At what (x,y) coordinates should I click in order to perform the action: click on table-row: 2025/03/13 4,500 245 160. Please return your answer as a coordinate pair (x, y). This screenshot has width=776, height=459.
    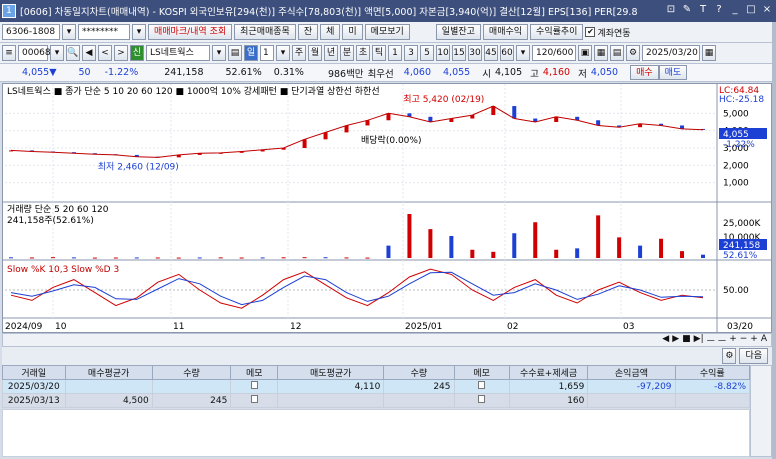
    Looking at the image, I should click on (376, 400).